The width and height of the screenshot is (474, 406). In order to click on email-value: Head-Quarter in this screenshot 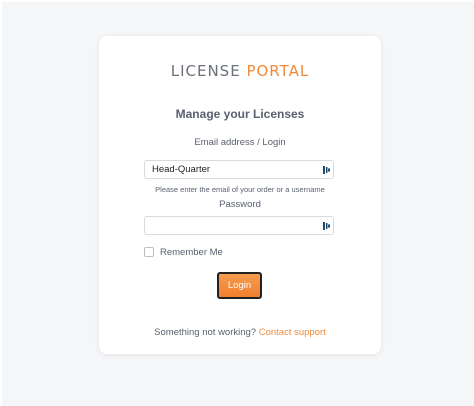, I will do `click(181, 169)`.